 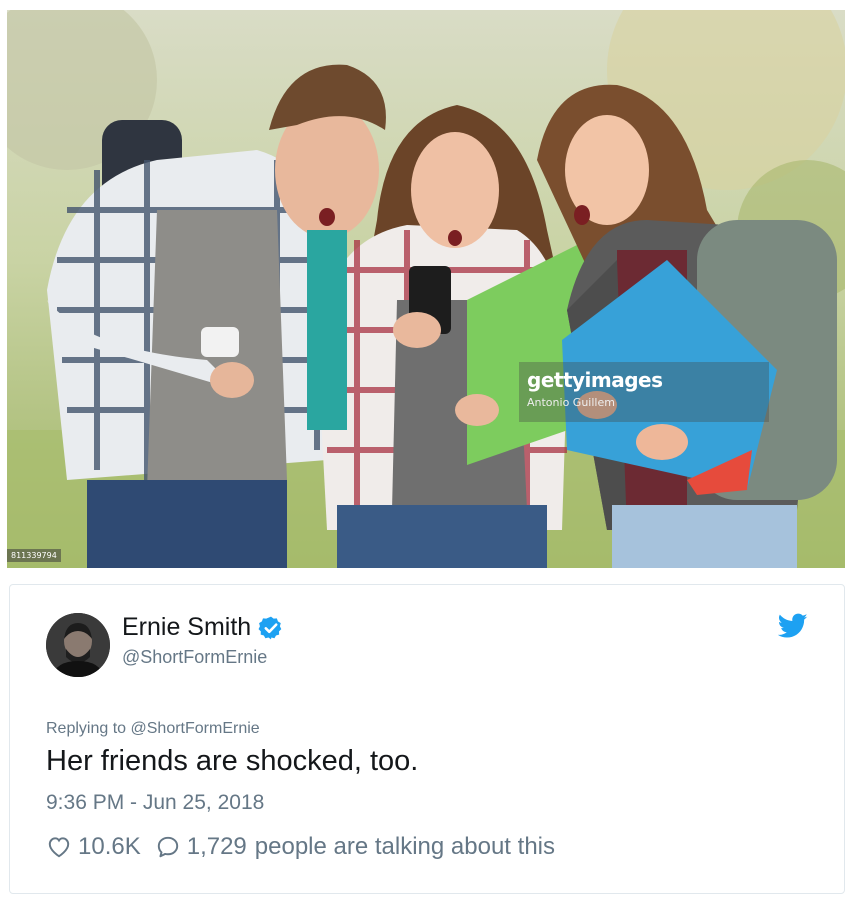 What do you see at coordinates (59, 847) in the screenshot?
I see `heart-outline-icon` at bounding box center [59, 847].